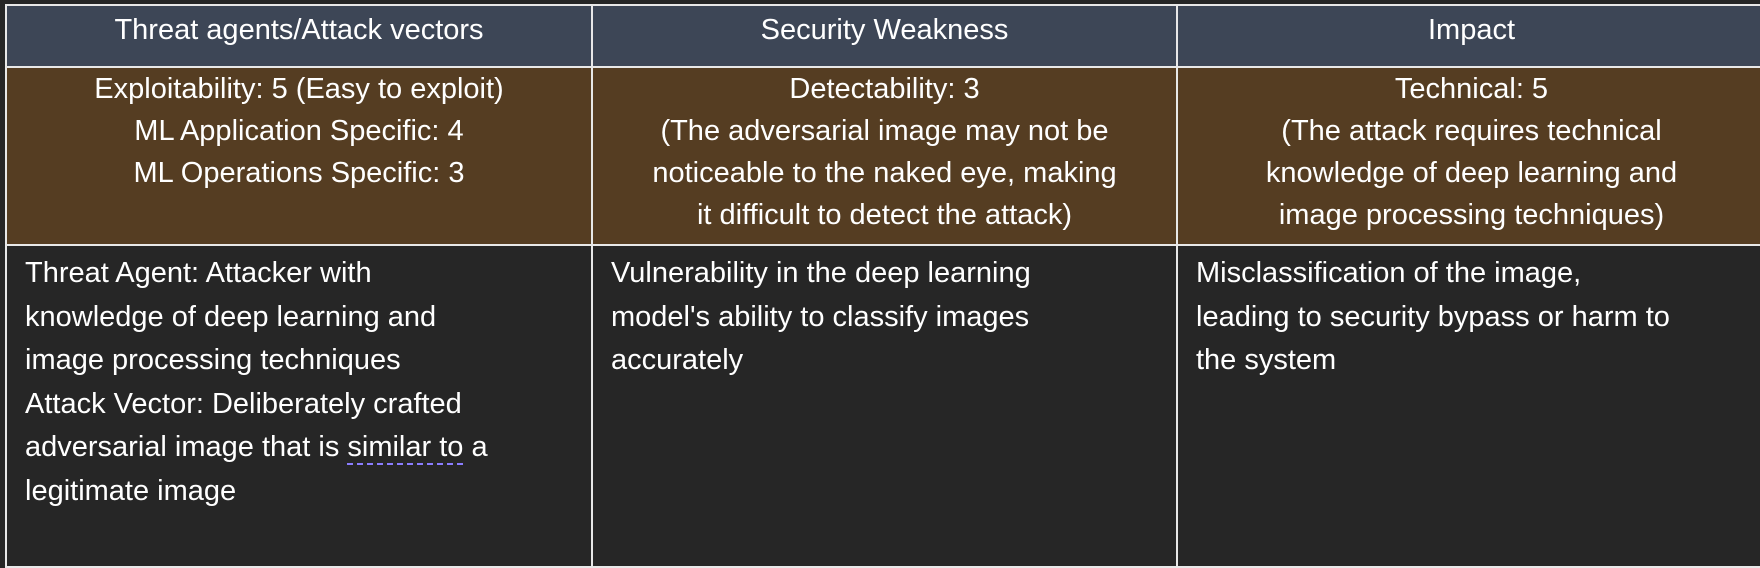  I want to click on detail-line-suffix: a, so click(475, 447).